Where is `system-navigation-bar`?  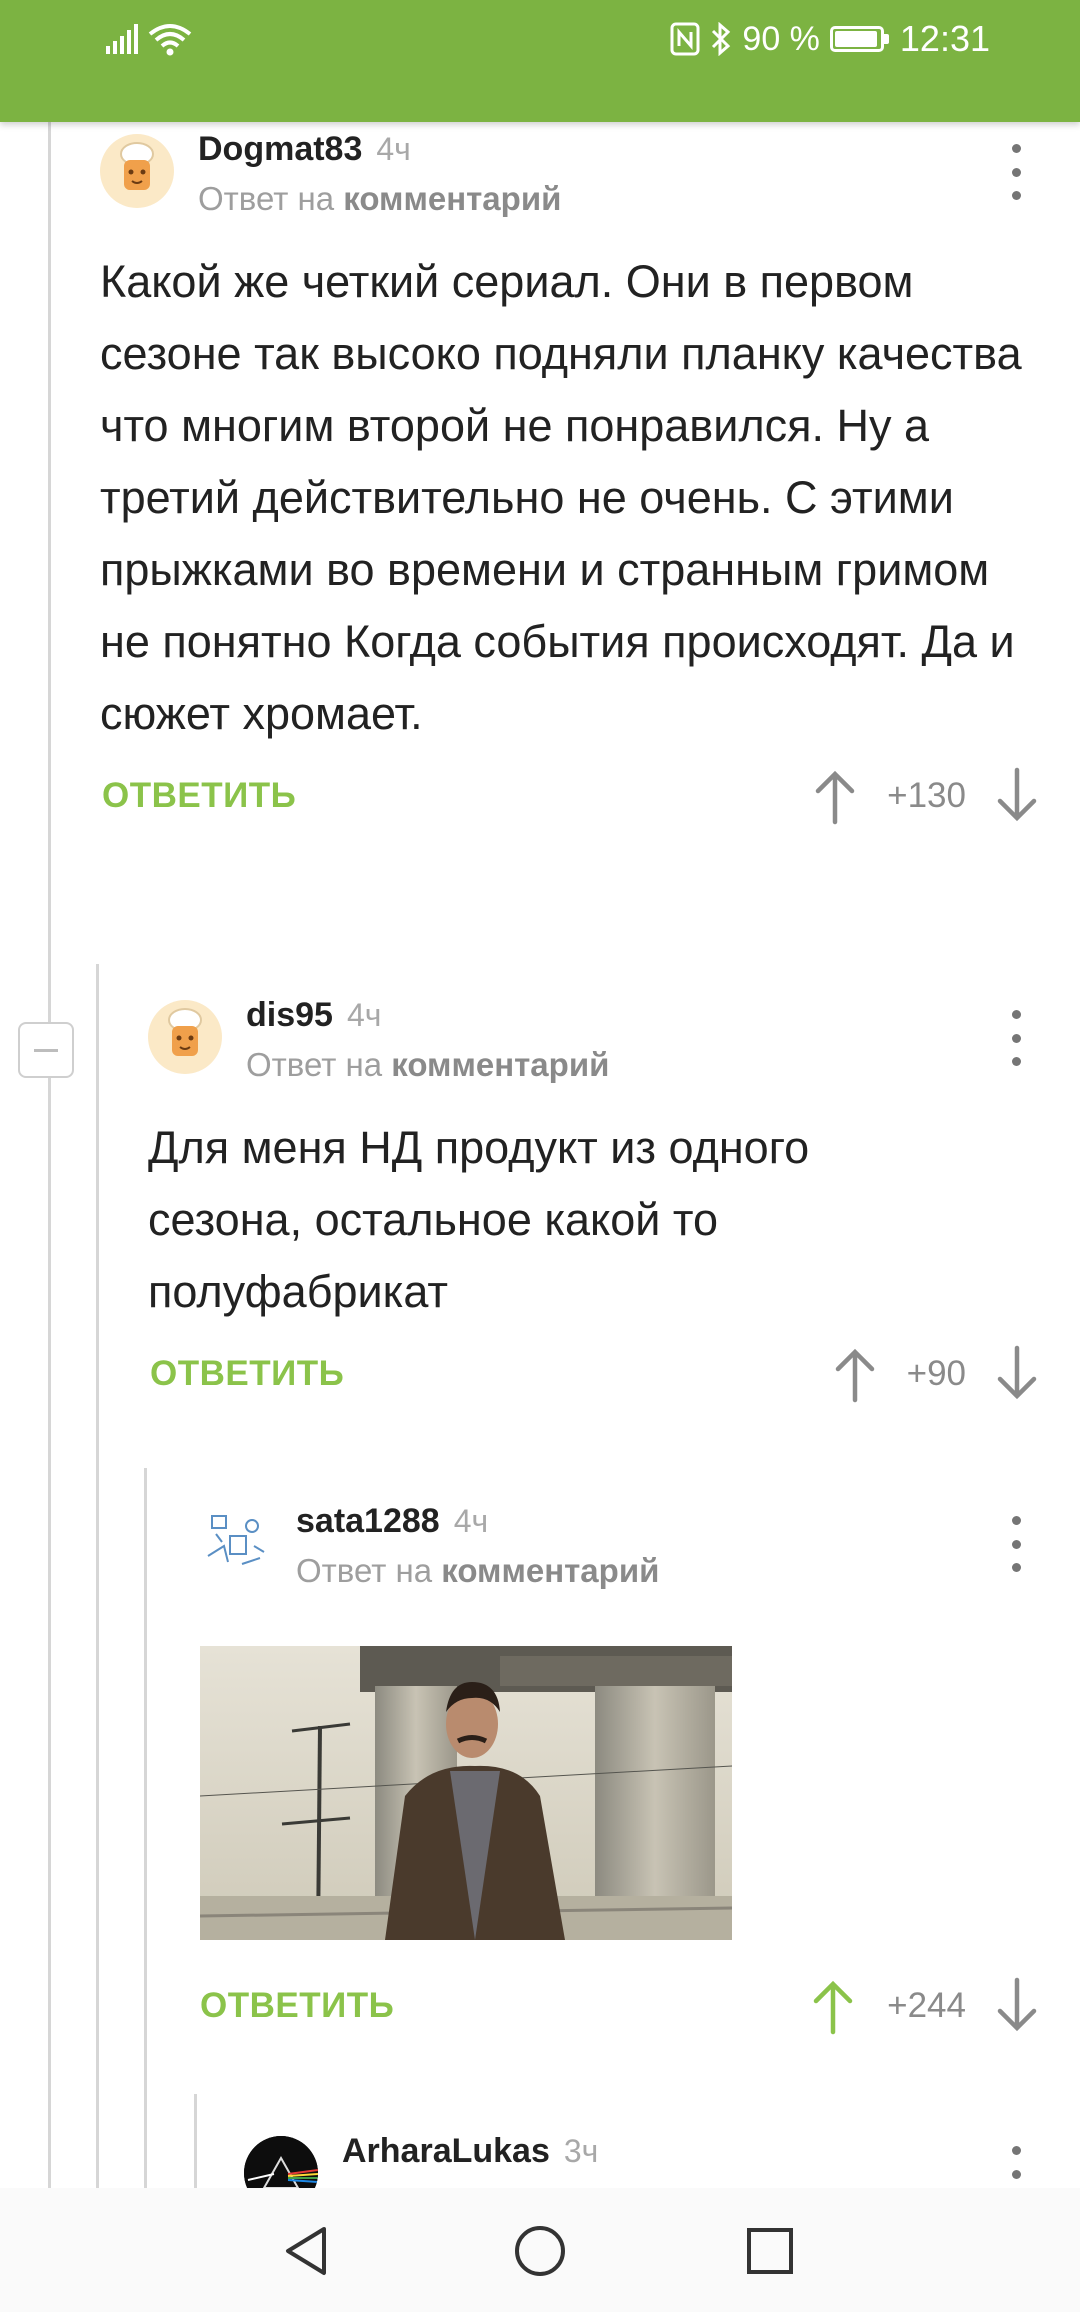 system-navigation-bar is located at coordinates (540, 2250).